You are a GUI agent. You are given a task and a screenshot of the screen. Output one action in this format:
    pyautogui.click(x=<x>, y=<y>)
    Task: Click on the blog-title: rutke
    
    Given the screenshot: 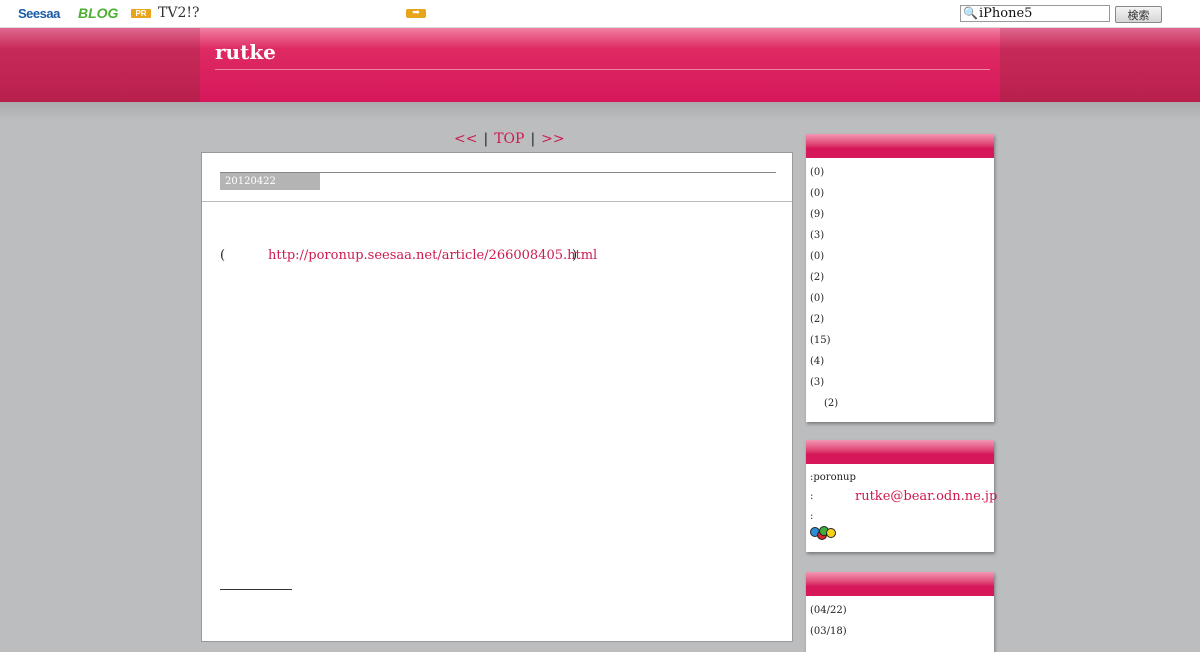 What is the action you would take?
    pyautogui.click(x=245, y=52)
    